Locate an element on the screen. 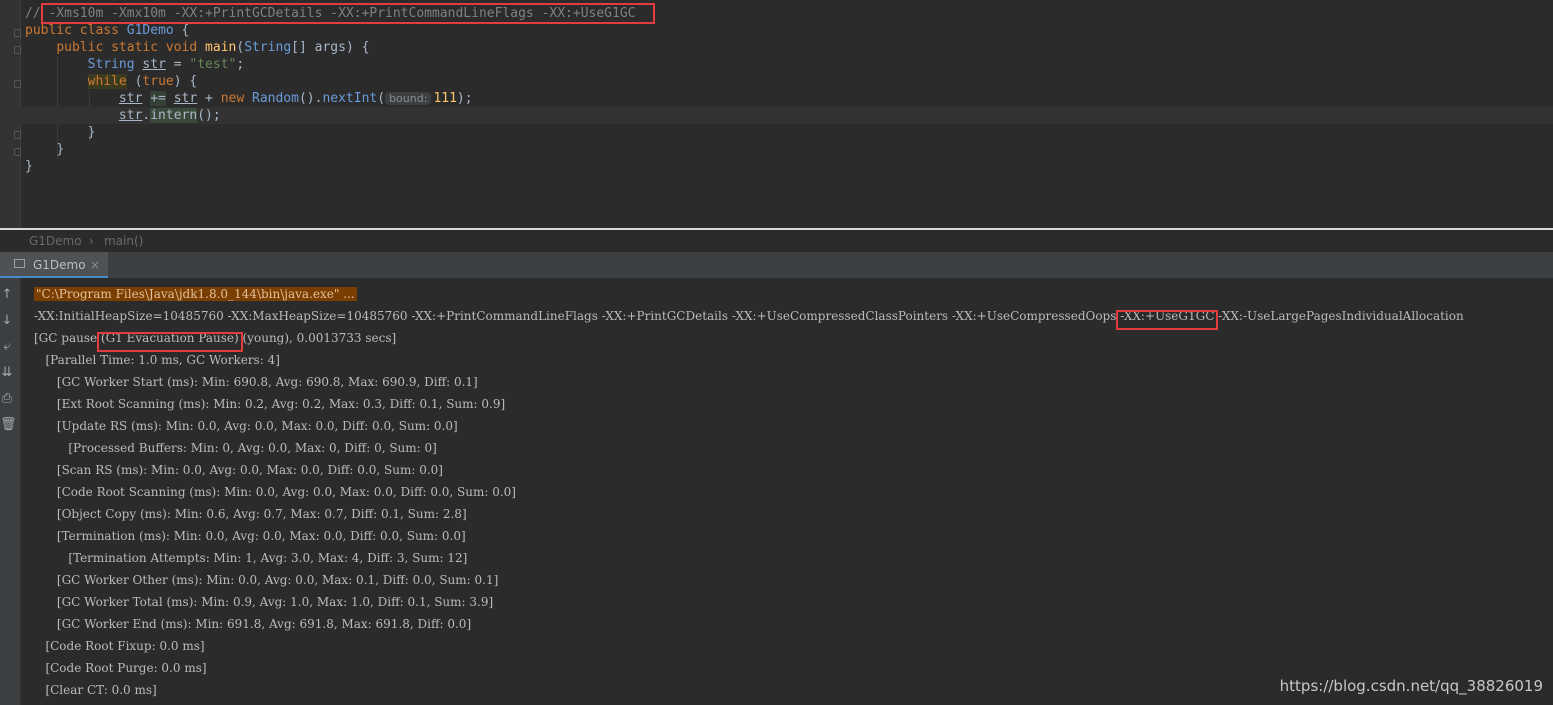 The image size is (1553, 705). console-icon is located at coordinates (19, 263).